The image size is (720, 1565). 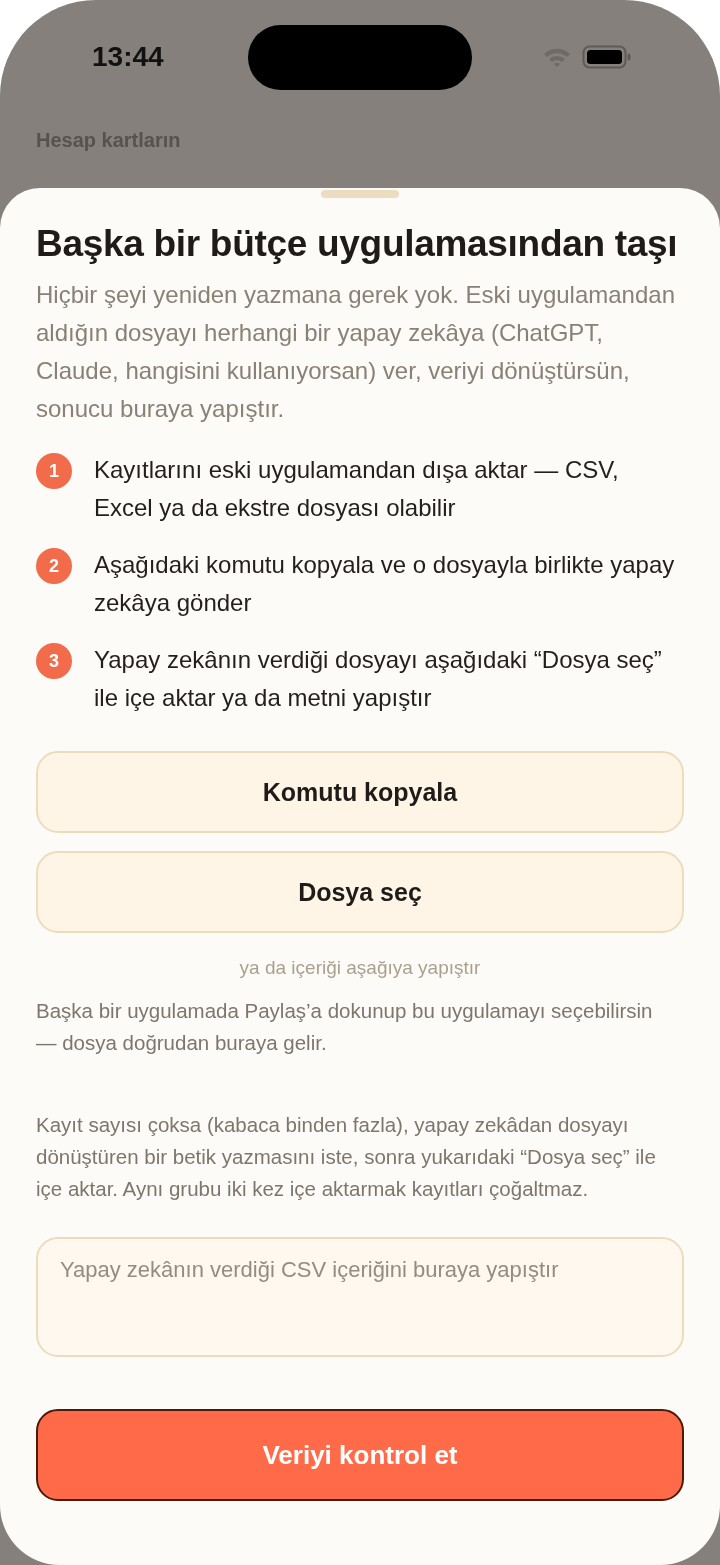 What do you see at coordinates (360, 1297) in the screenshot?
I see `paste-field: Yapay zekânın verdiği CSV içeriğini buraya yapıştır` at bounding box center [360, 1297].